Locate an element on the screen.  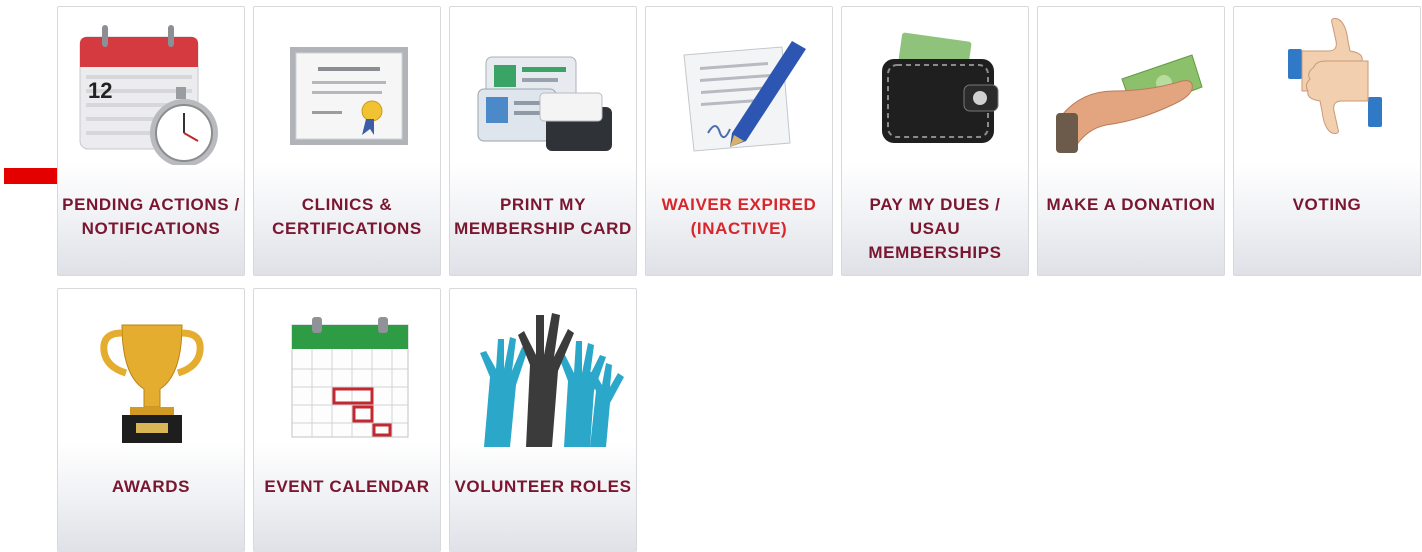
thumbs-up-down-icon is located at coordinates (1335, 76).